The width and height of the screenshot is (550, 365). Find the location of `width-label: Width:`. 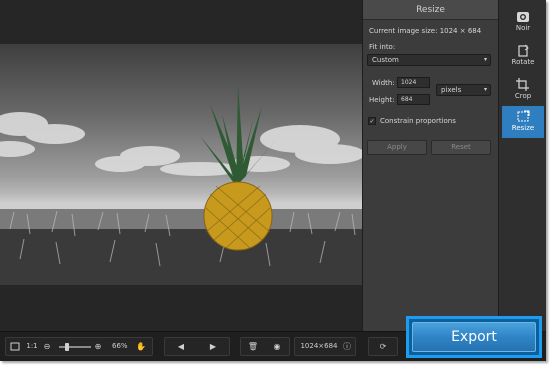

width-label: Width: is located at coordinates (383, 83).